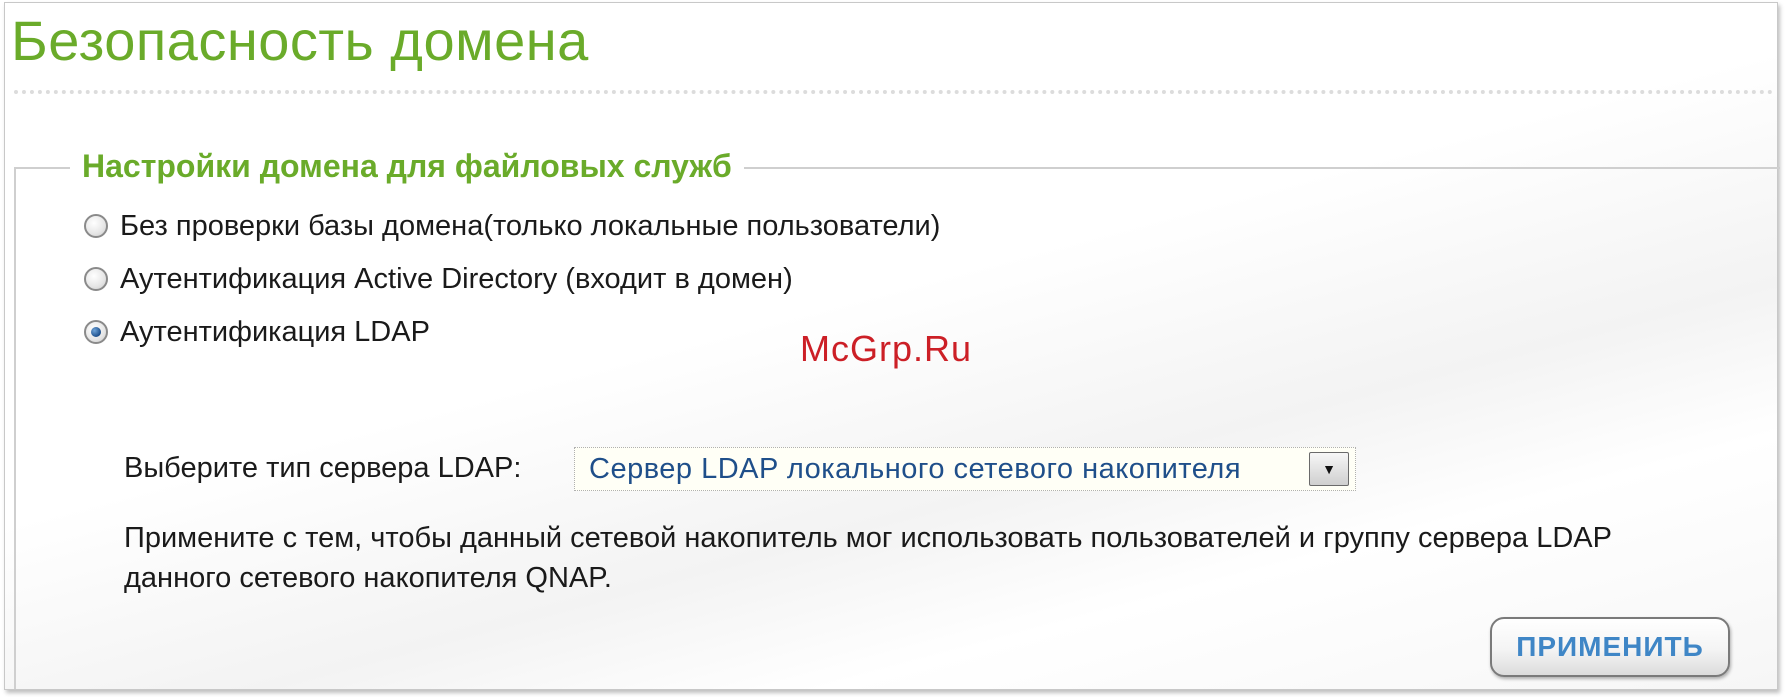 Image resolution: width=1786 pixels, height=697 pixels. Describe the element at coordinates (275, 331) in the screenshot. I see `radio-label-ldap: Аутентификация LDAP` at that location.